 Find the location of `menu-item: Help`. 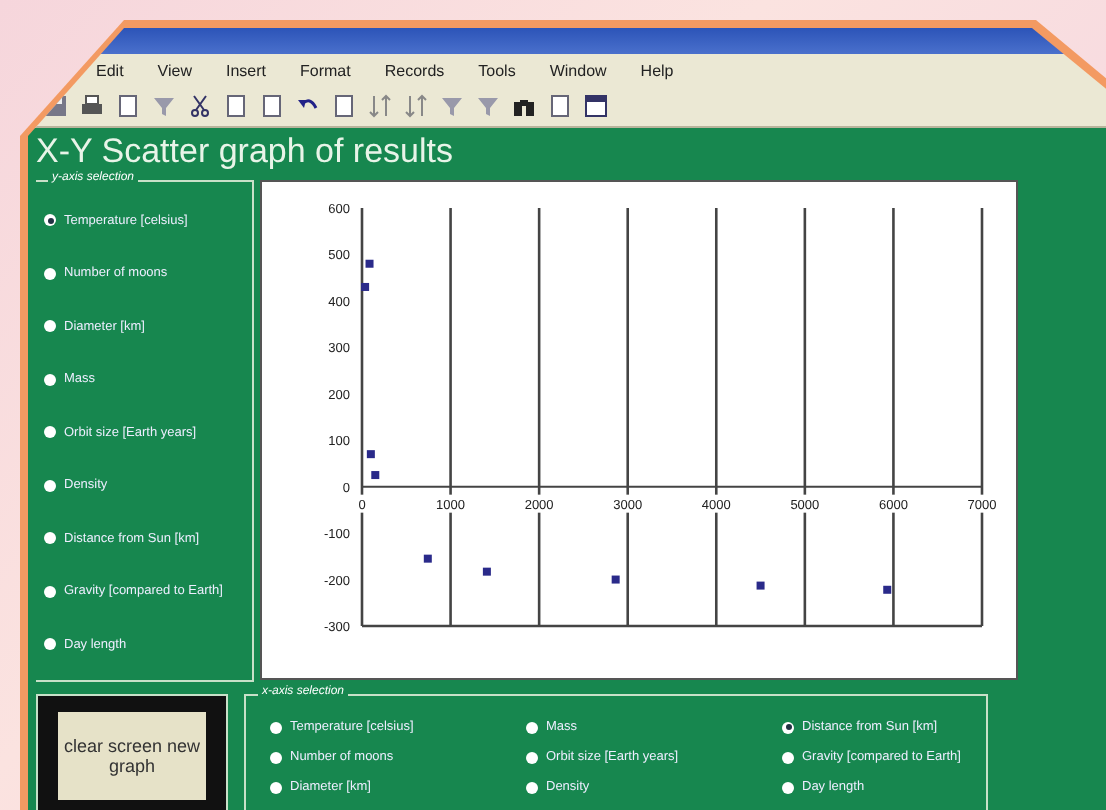

menu-item: Help is located at coordinates (657, 70).